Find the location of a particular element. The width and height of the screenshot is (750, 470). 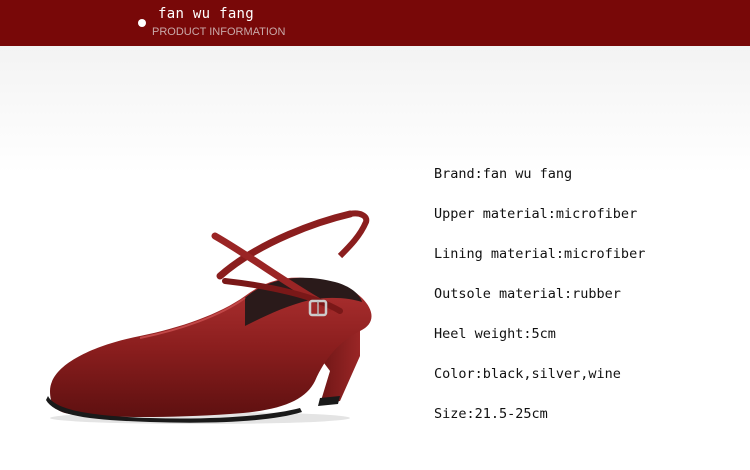

spec-lining-material: Lining material:microfiber is located at coordinates (540, 254).